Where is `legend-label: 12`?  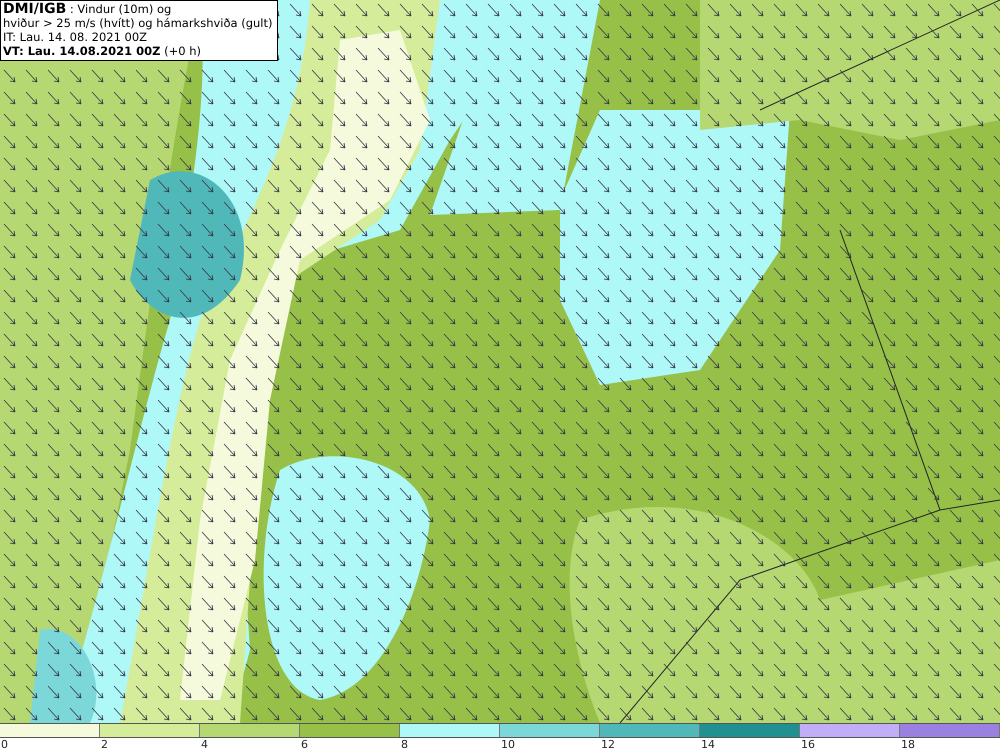
legend-label: 12 is located at coordinates (607, 744).